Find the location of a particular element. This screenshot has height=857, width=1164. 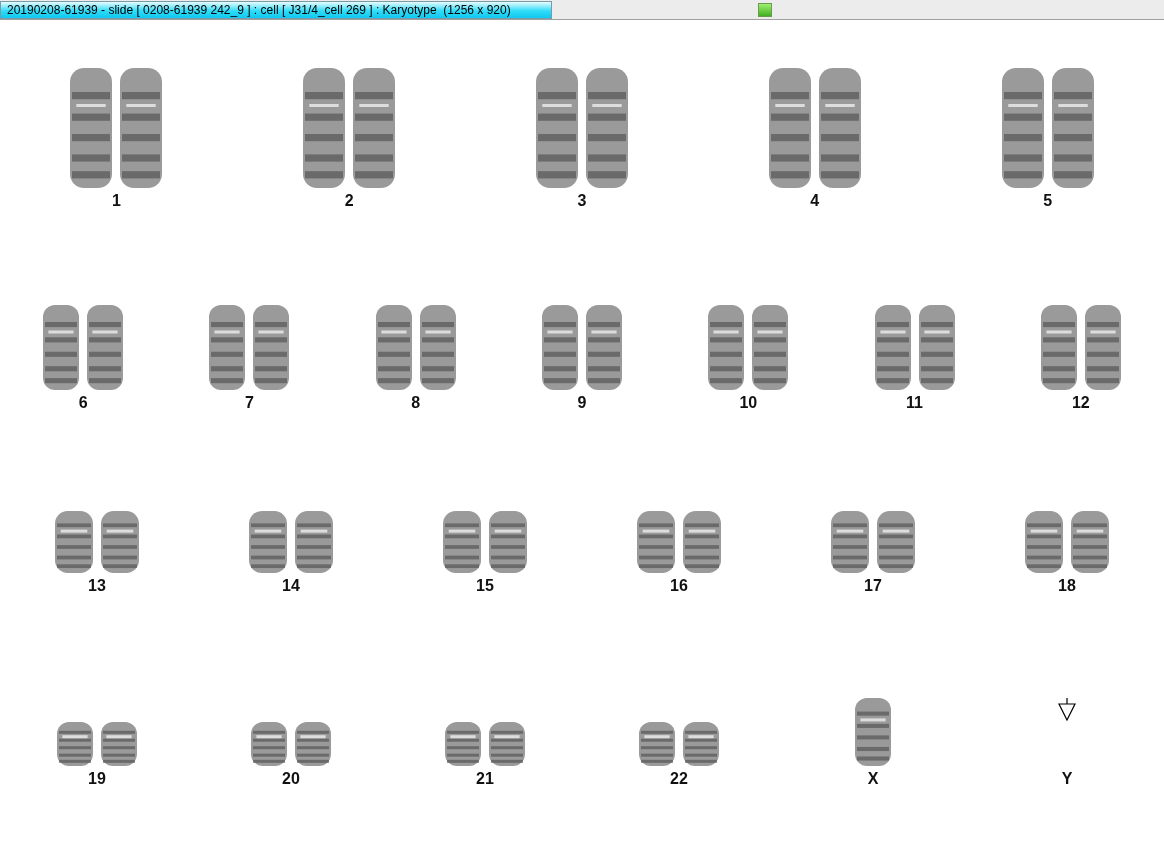

chromosome-number: 6 is located at coordinates (83, 403).